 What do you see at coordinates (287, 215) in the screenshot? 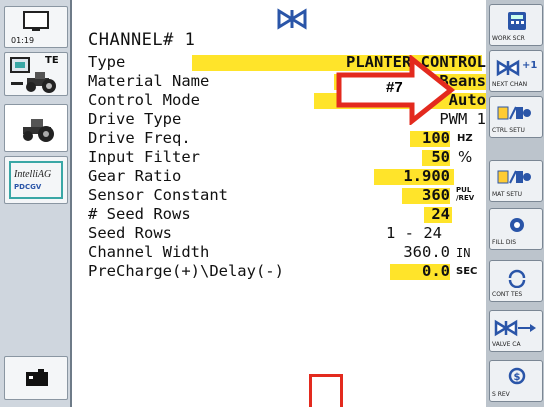
I see `setting-row-number-seed-rows: # Seed Rows 24` at bounding box center [287, 215].